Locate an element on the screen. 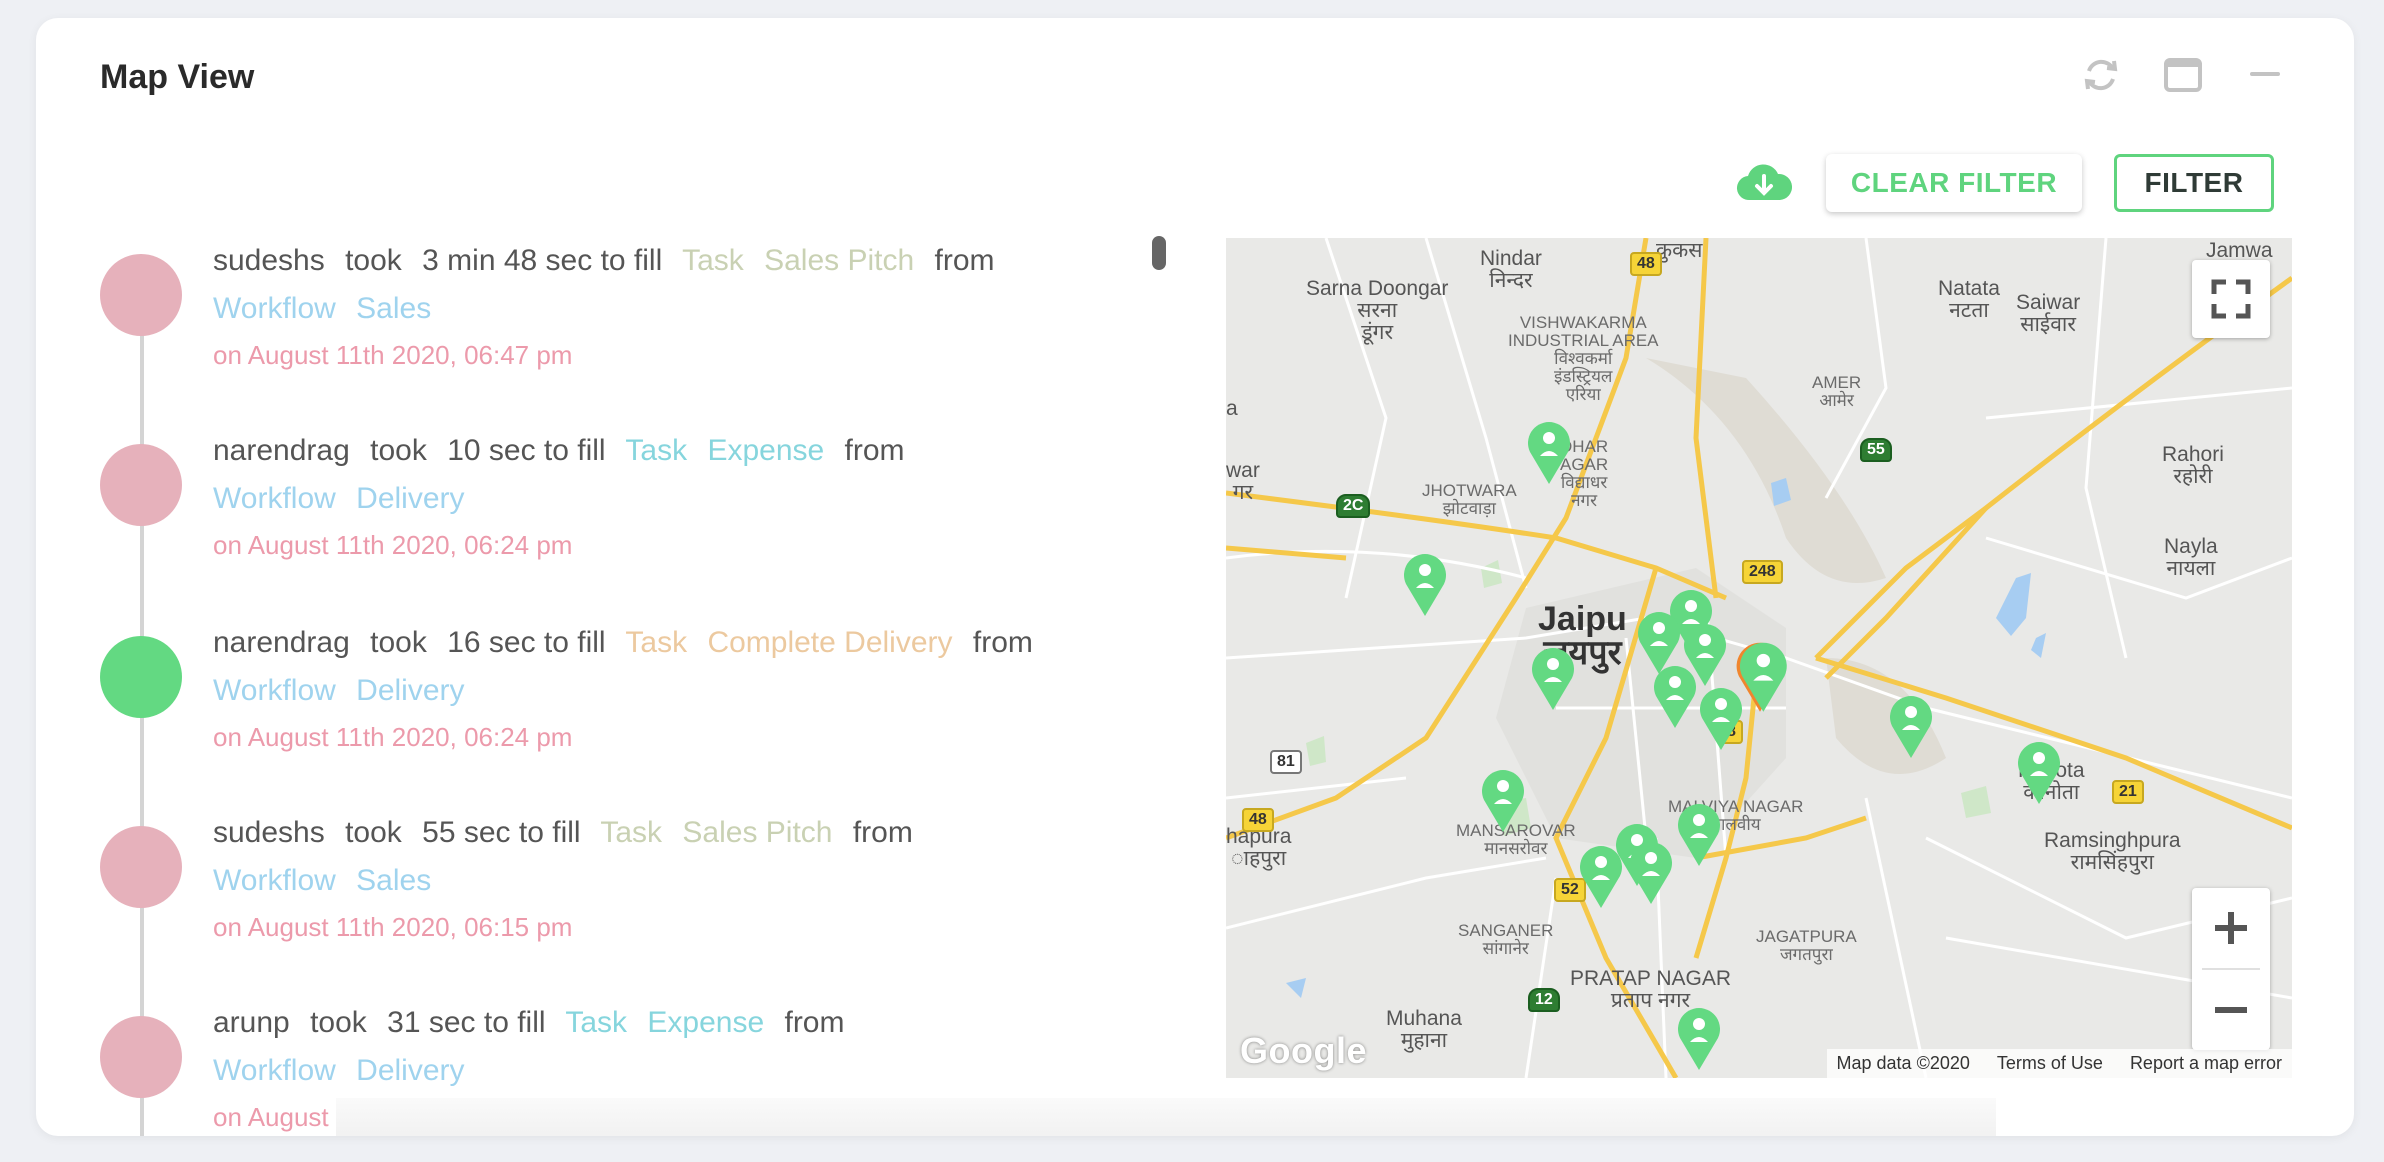 The height and width of the screenshot is (1162, 2384). entry-user: sudeshs is located at coordinates (269, 260).